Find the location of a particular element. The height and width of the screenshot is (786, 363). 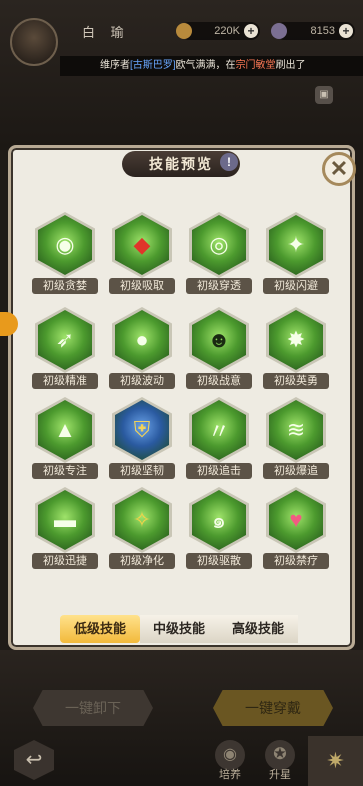

burst-icon: ✸ is located at coordinates (296, 339).